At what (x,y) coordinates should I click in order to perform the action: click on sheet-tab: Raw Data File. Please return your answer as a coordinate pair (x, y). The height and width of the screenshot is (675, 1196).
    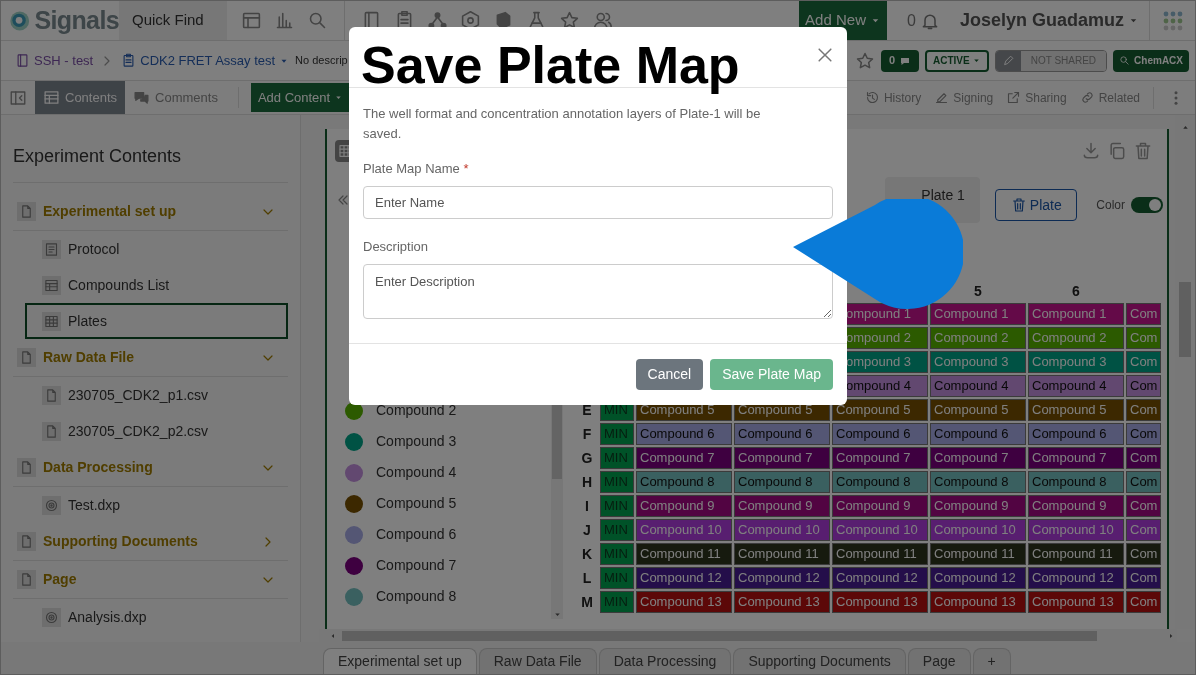
    Looking at the image, I should click on (537, 661).